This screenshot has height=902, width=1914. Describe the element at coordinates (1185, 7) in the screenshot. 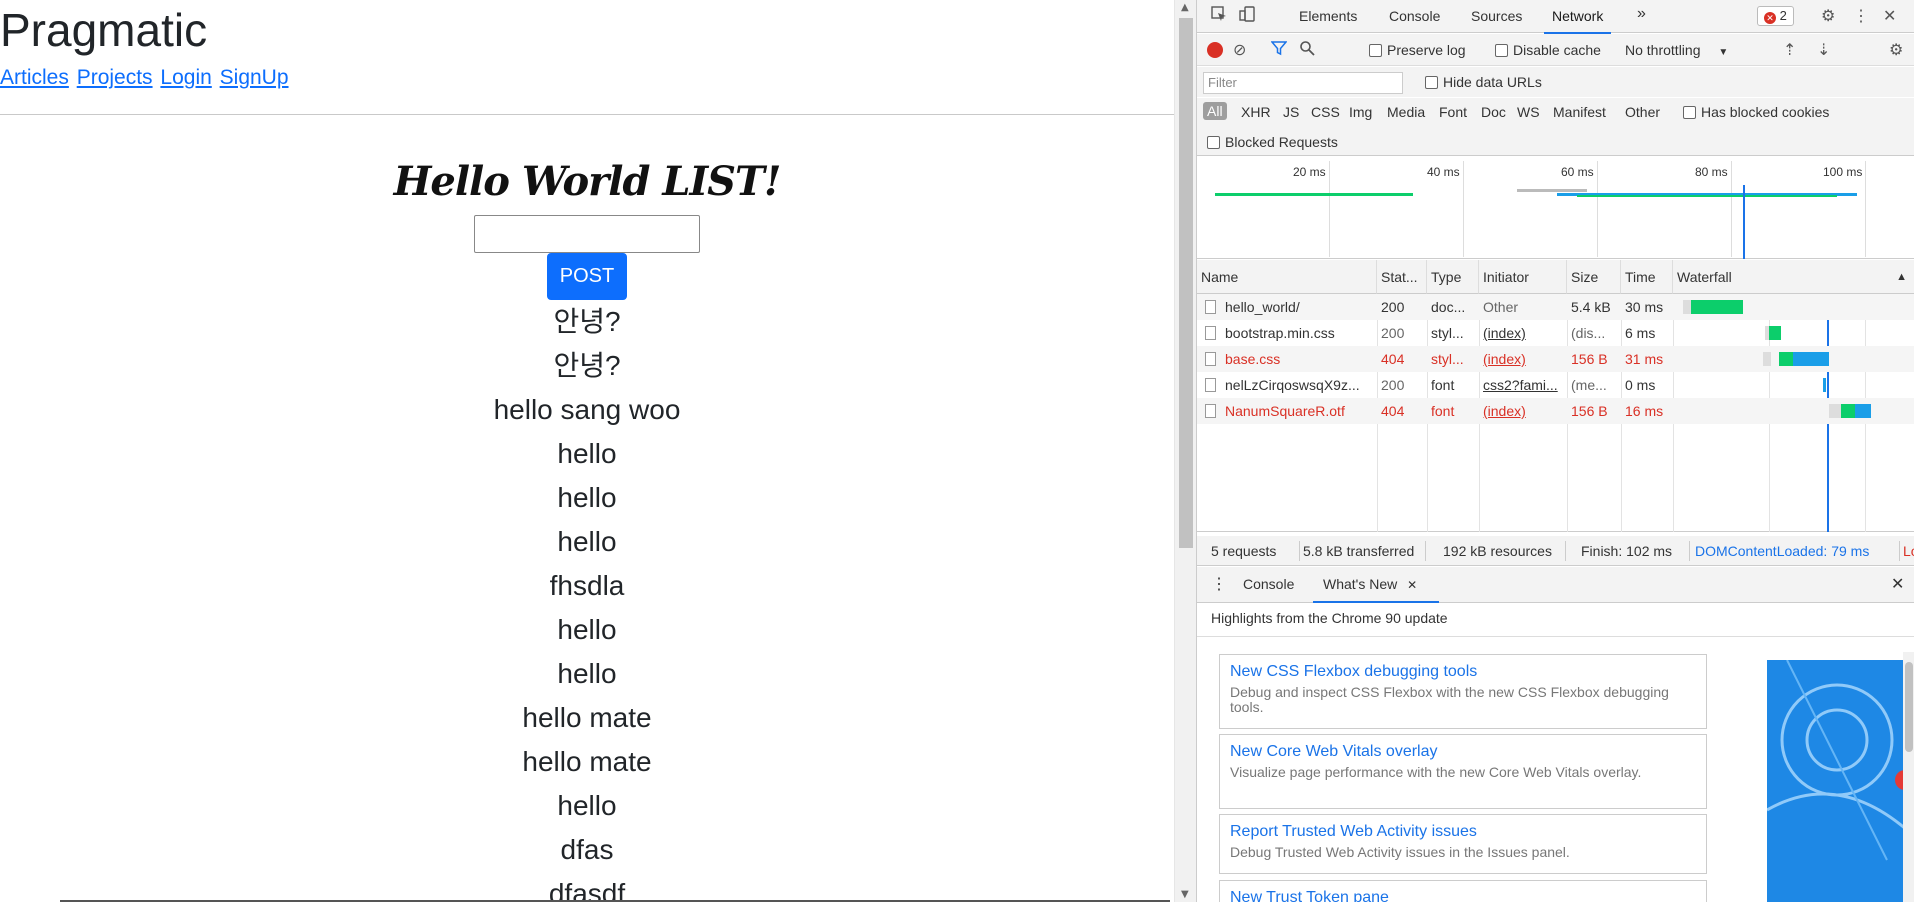

I see `scroll-up-arrow-icon: ▲` at that location.